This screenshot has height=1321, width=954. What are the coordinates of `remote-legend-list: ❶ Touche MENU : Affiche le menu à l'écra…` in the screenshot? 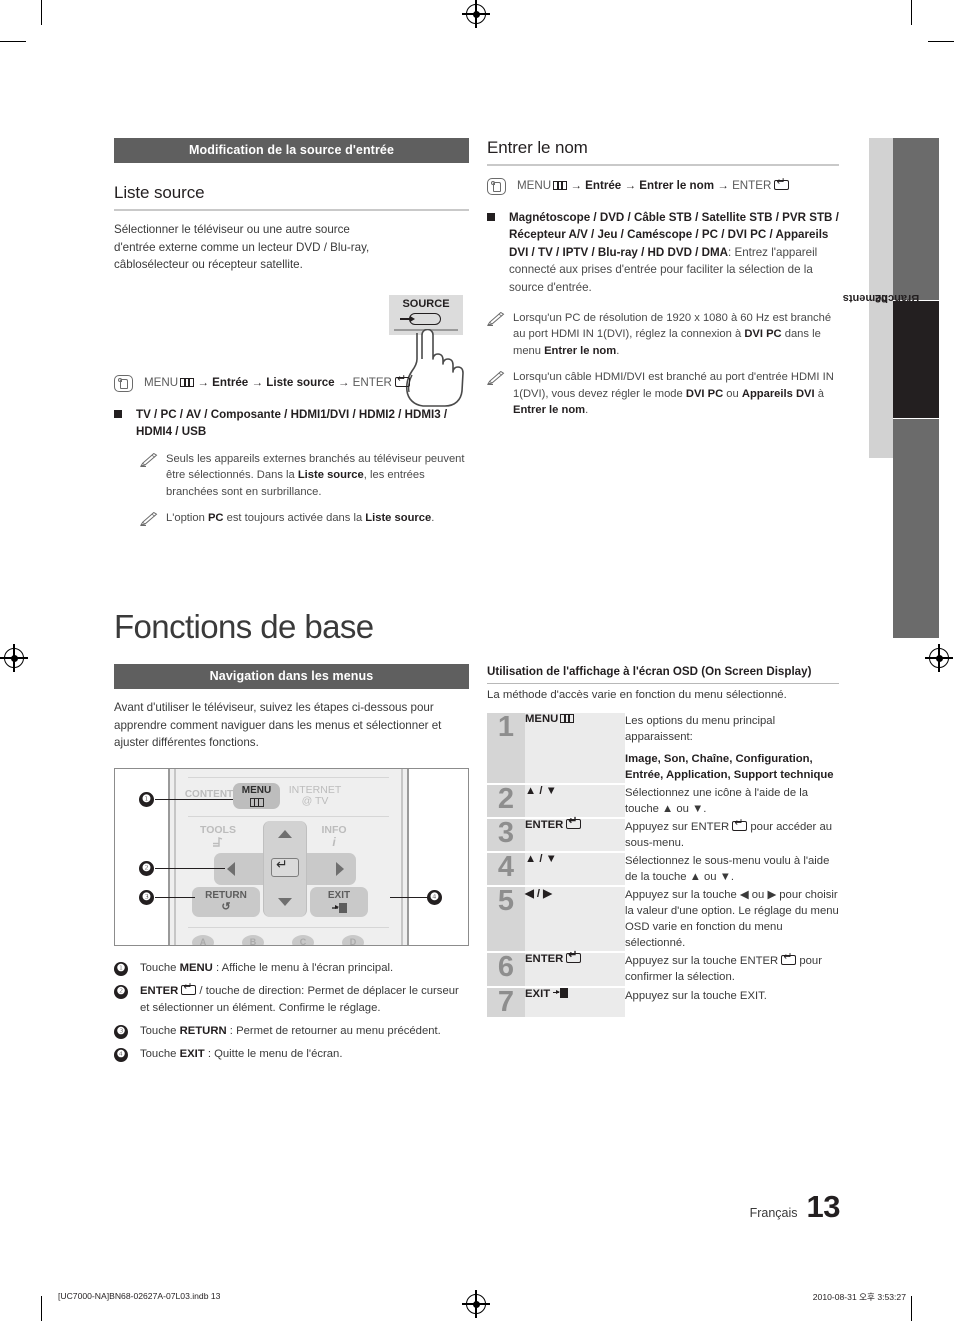 It's located at (291, 1011).